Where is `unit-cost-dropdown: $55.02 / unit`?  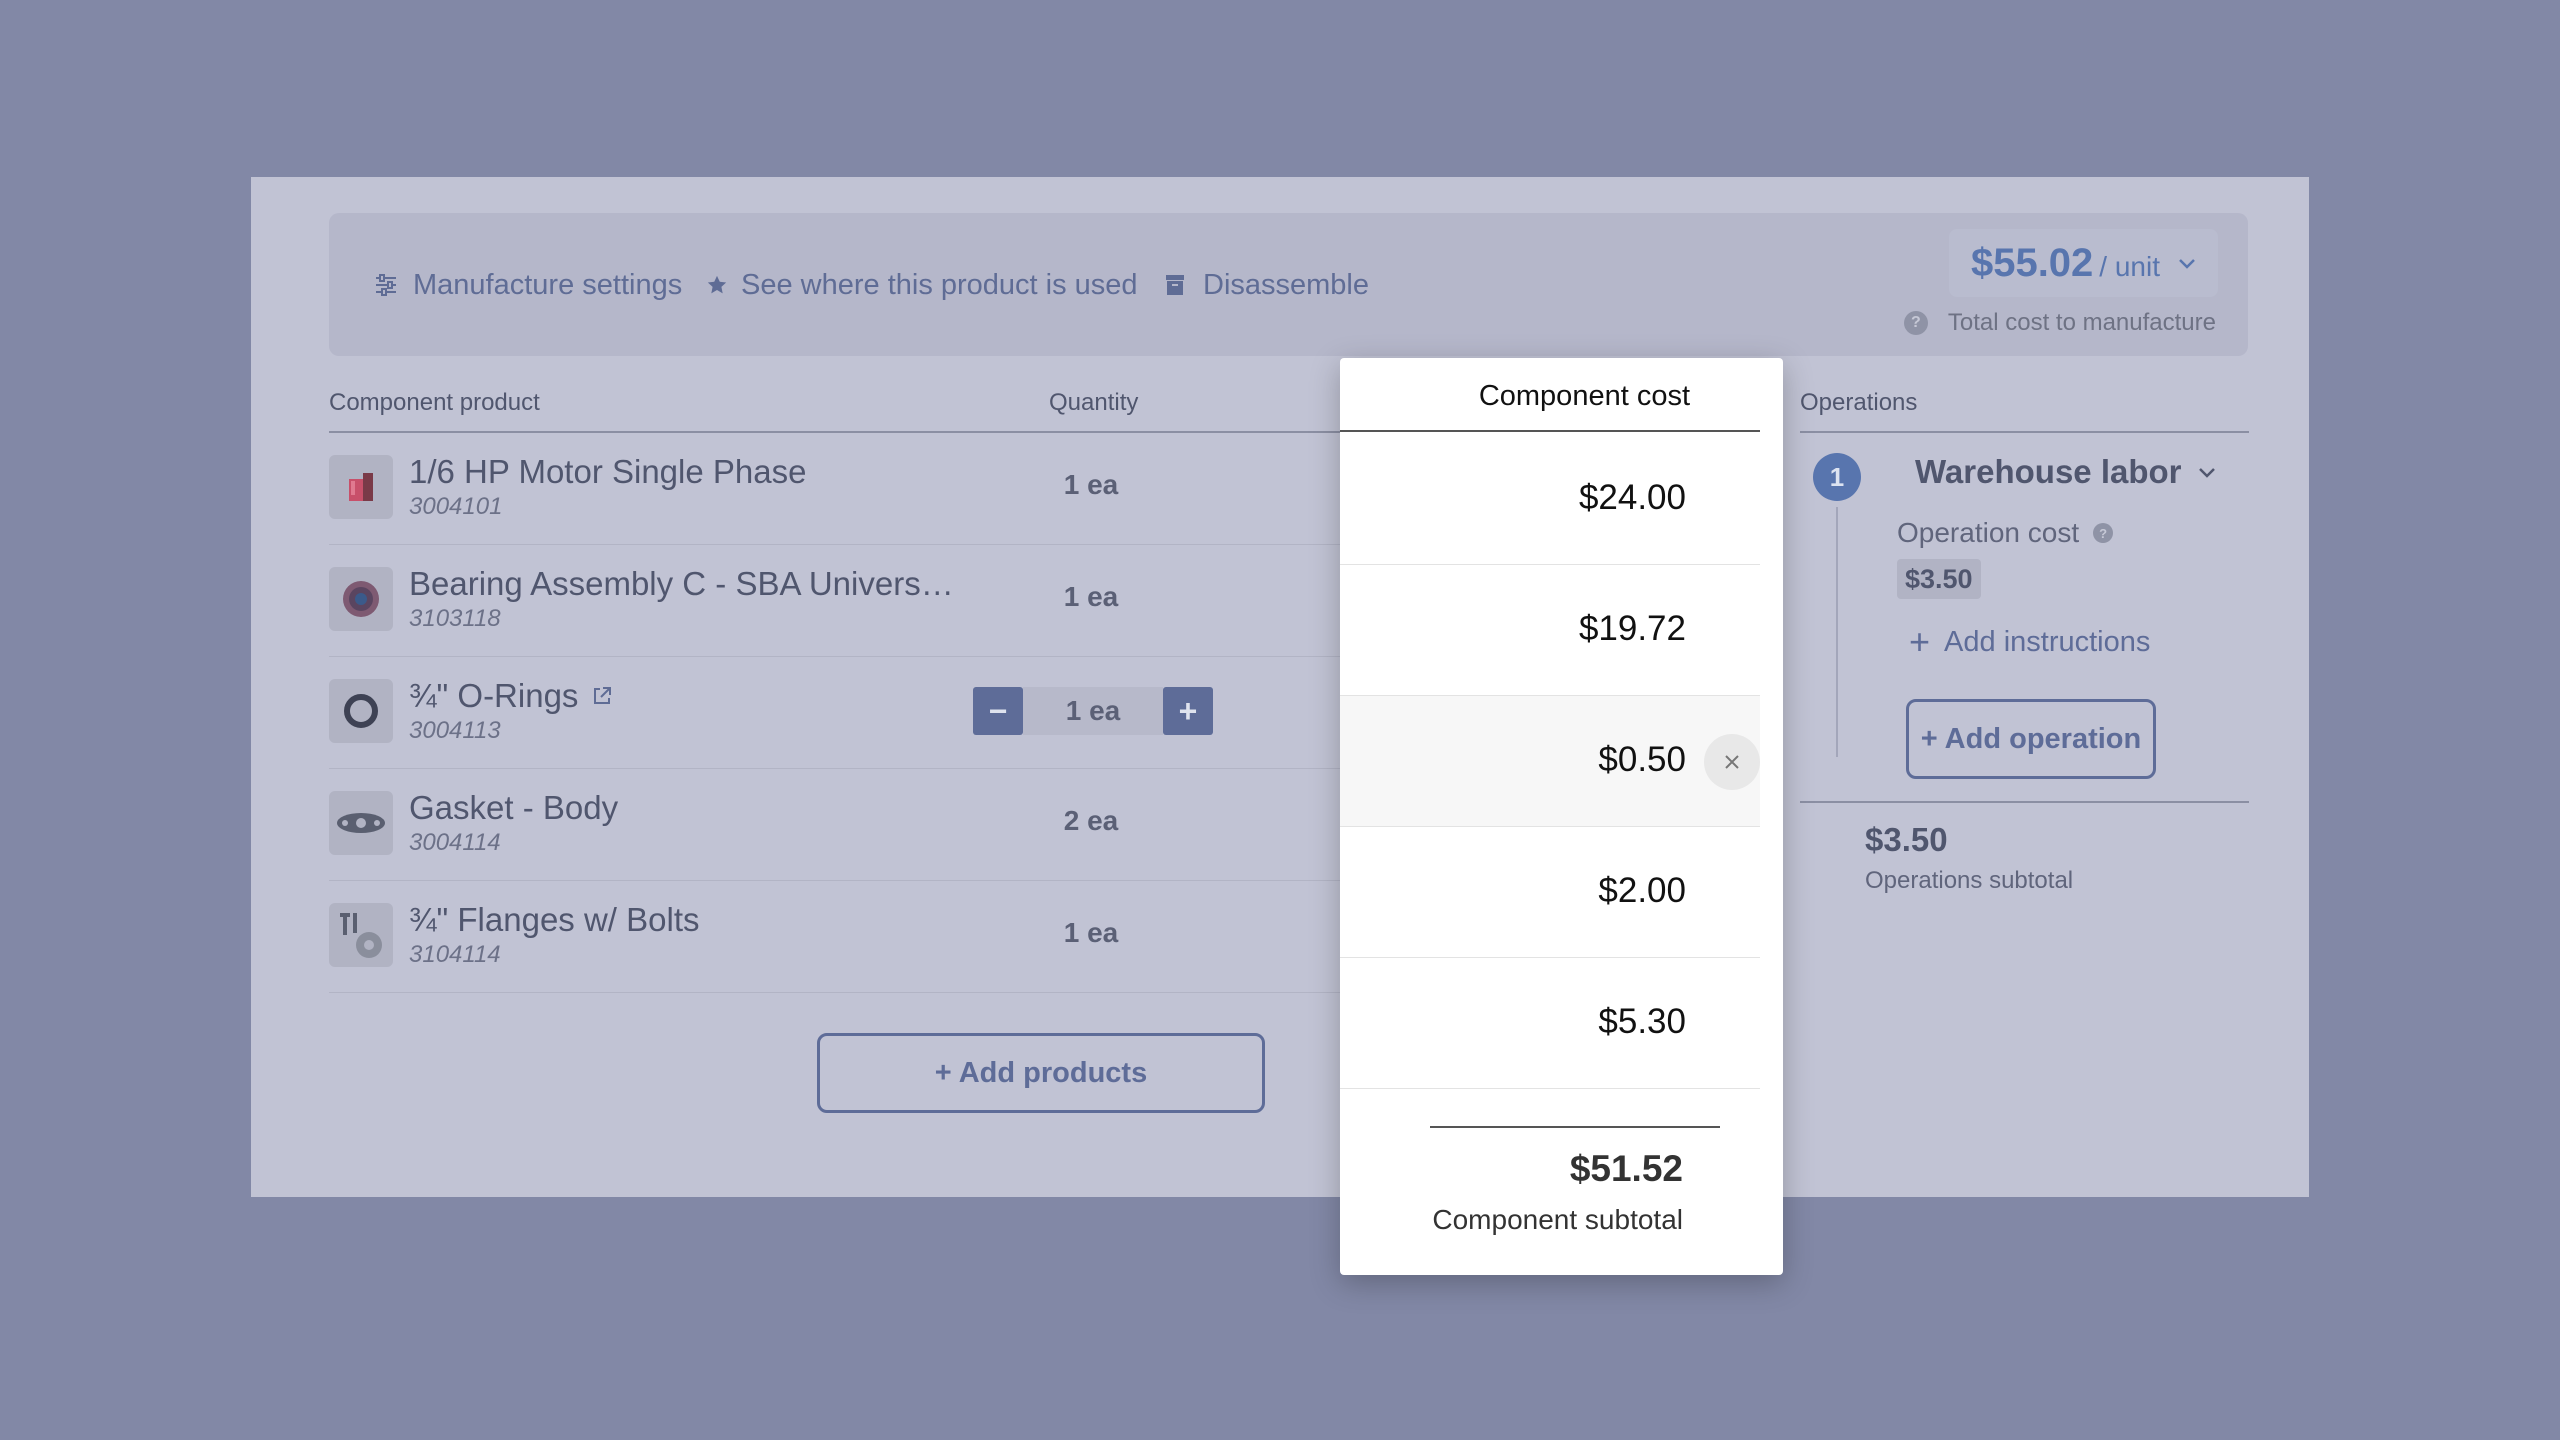
unit-cost-dropdown: $55.02 / unit is located at coordinates (2083, 263).